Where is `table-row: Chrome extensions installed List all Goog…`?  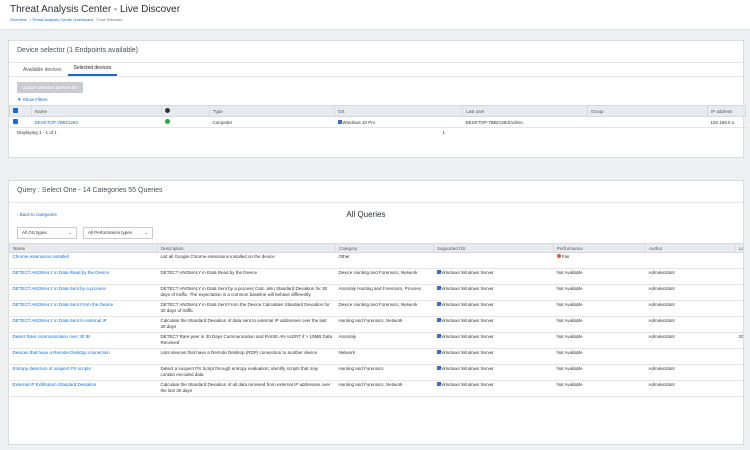 table-row: Chrome extensions installed List all Goog… is located at coordinates (376, 260).